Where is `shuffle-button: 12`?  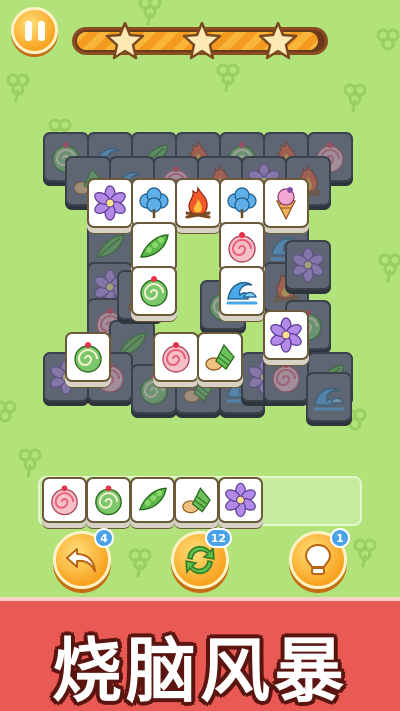 shuffle-button: 12 is located at coordinates (201, 558).